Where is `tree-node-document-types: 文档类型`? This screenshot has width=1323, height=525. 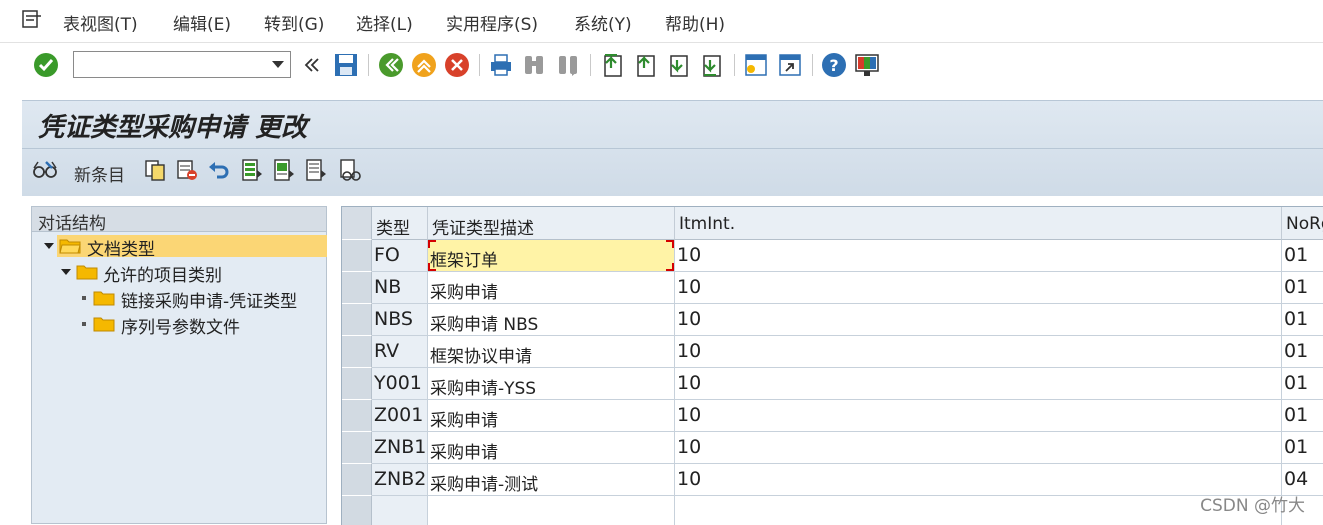 tree-node-document-types: 文档类型 is located at coordinates (180, 246).